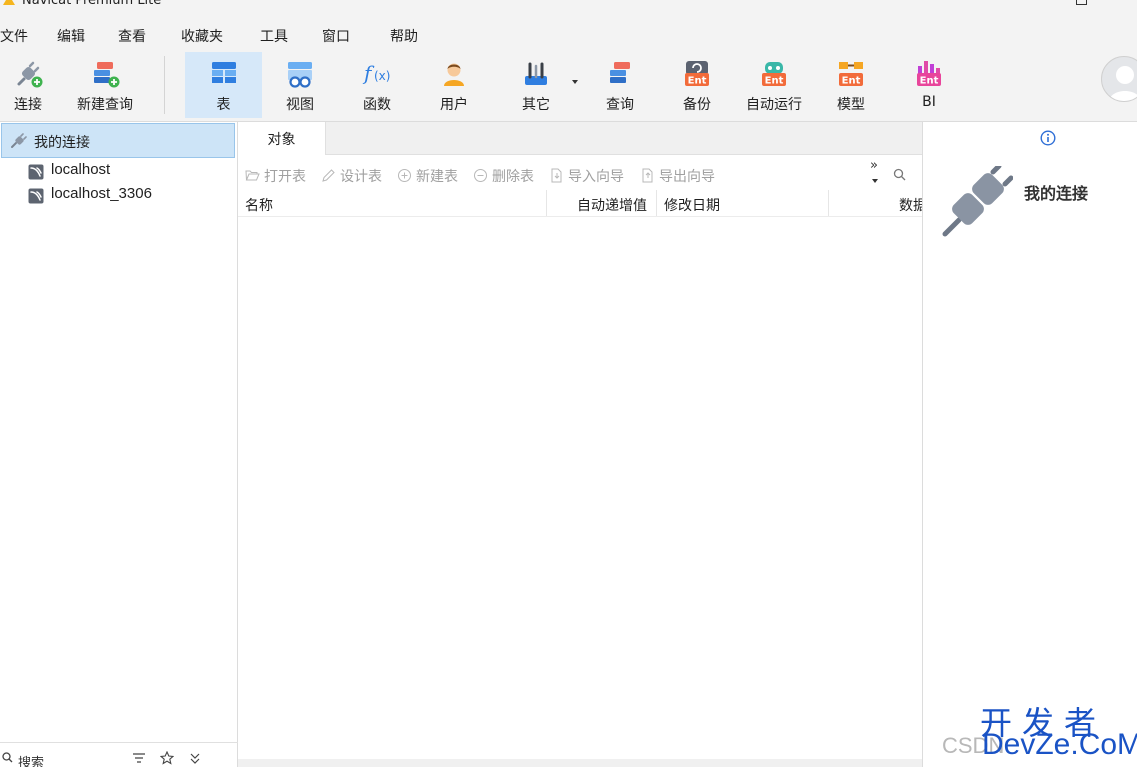 The height and width of the screenshot is (767, 1137). Describe the element at coordinates (875, 181) in the screenshot. I see `more-actions-dropdown-icon` at that location.